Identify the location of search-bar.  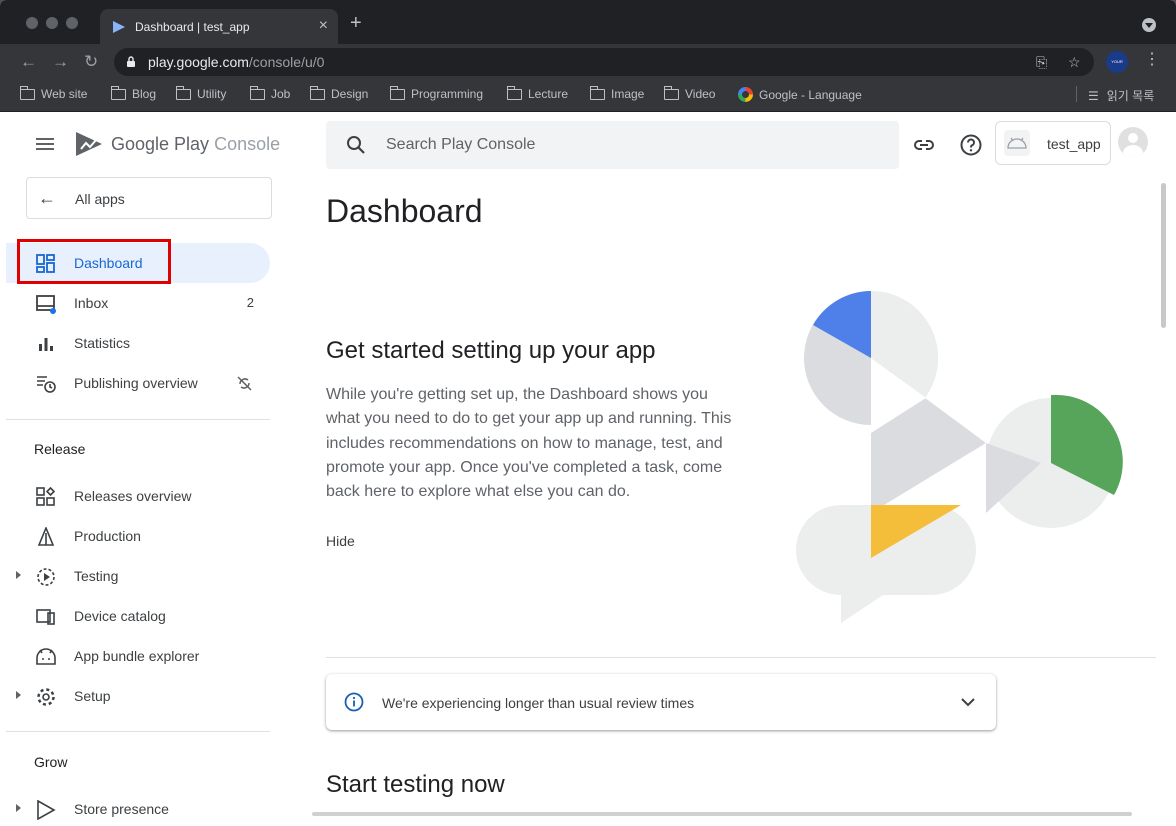
(612, 145).